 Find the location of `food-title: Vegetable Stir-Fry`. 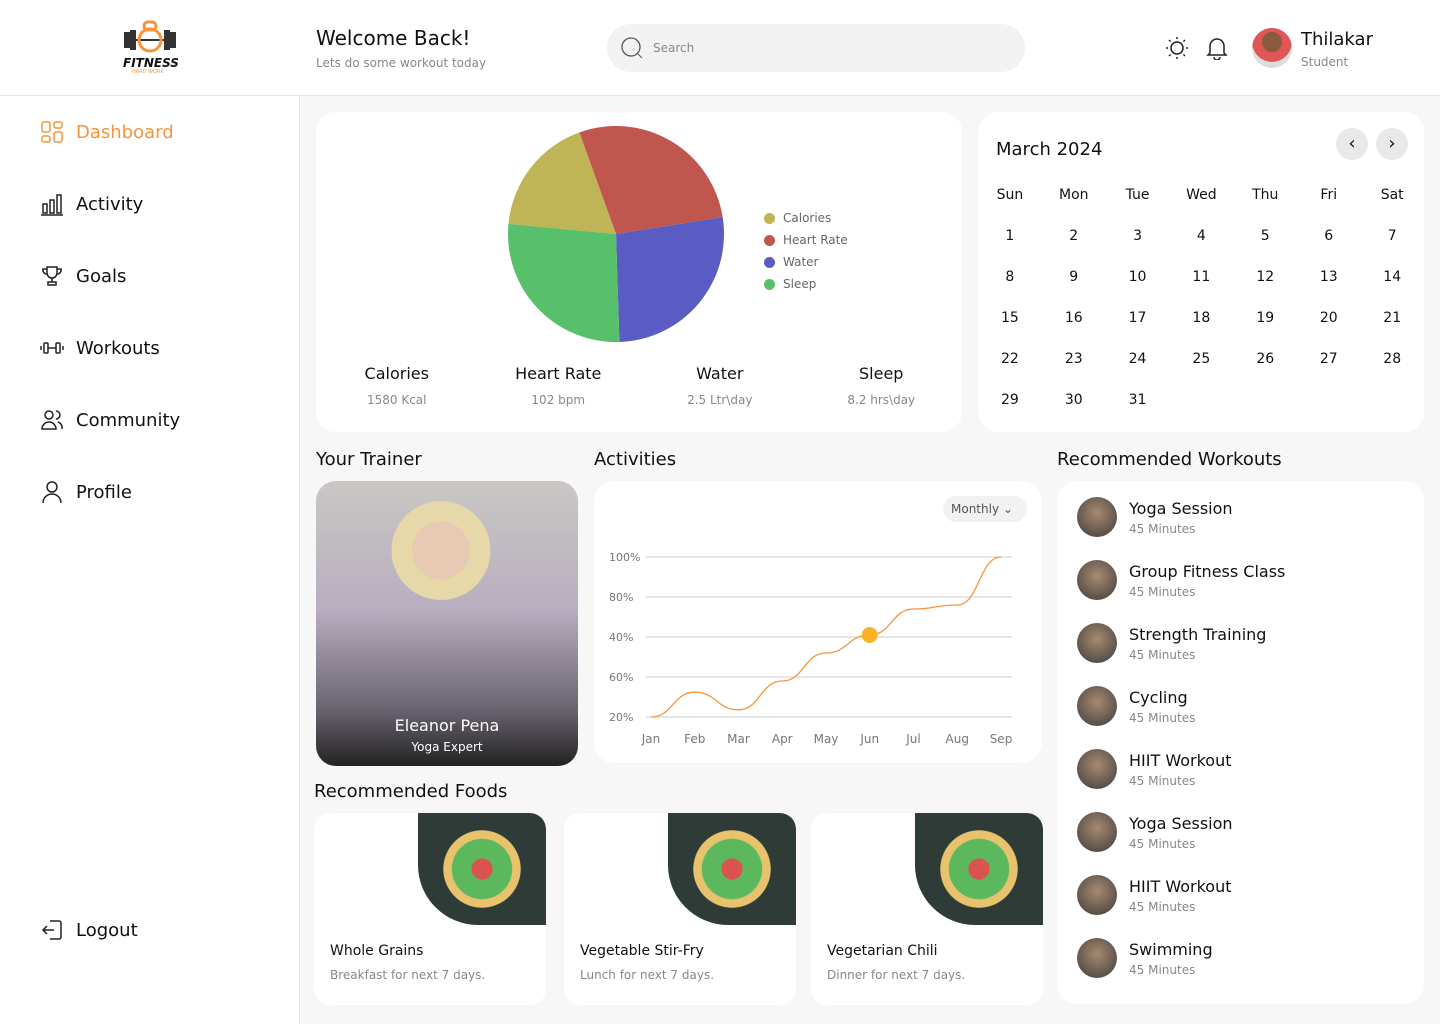

food-title: Vegetable Stir-Fry is located at coordinates (642, 951).